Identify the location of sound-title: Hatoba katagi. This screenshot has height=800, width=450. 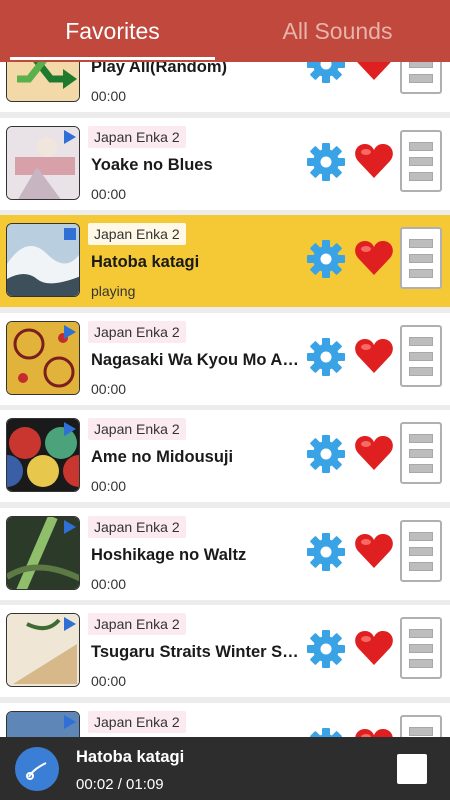
(145, 262).